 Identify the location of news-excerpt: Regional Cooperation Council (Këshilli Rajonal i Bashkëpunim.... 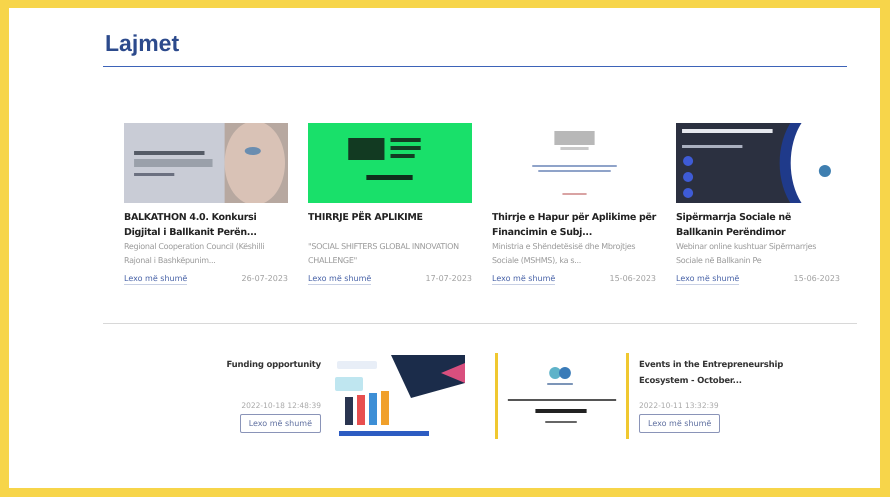
(195, 254).